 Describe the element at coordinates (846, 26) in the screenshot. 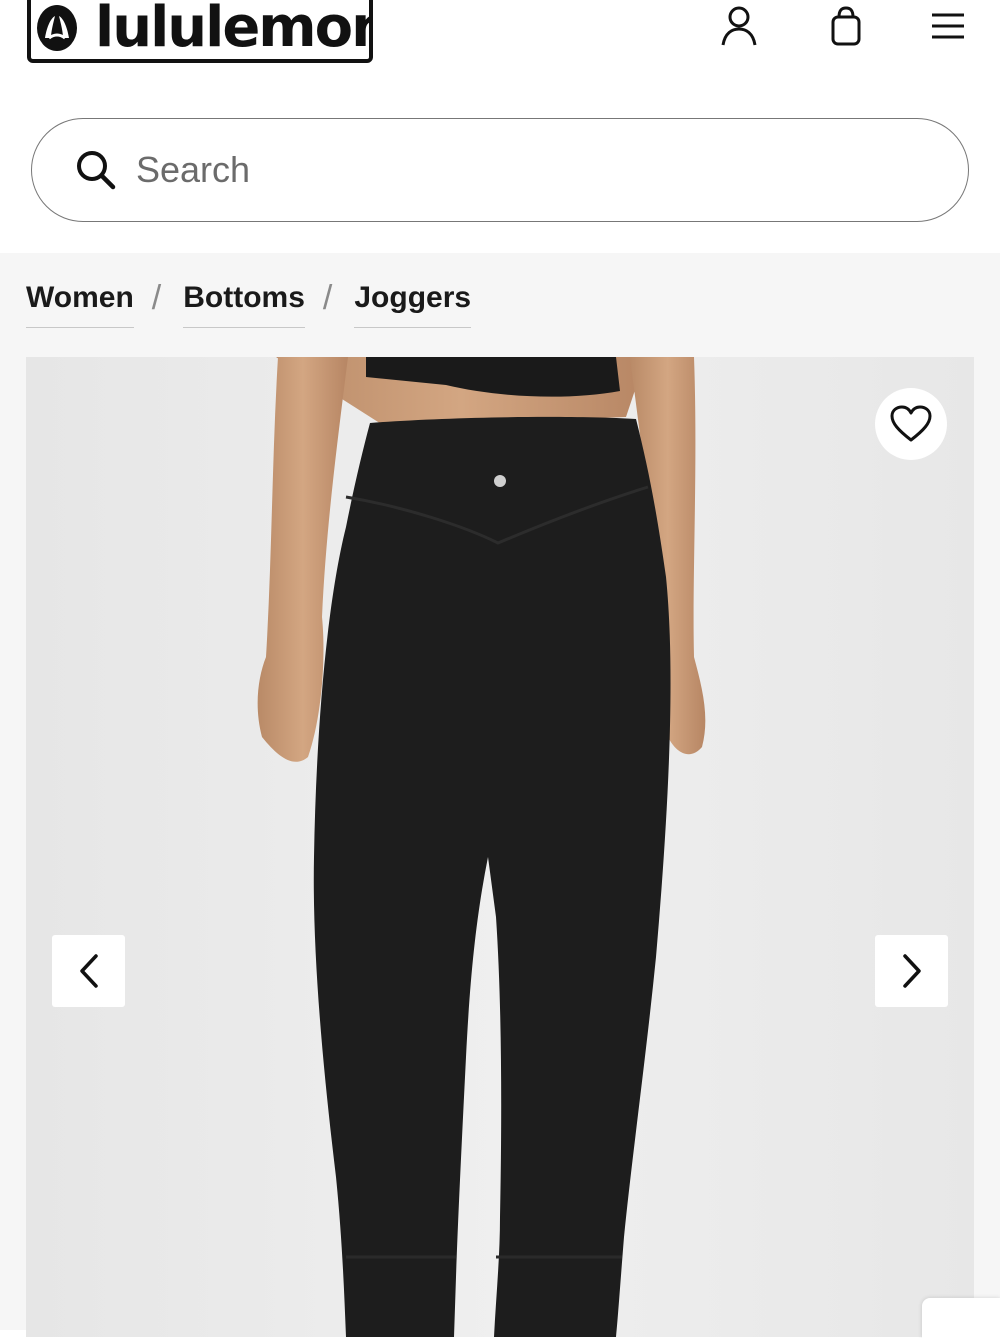

I see `bag-icon` at that location.